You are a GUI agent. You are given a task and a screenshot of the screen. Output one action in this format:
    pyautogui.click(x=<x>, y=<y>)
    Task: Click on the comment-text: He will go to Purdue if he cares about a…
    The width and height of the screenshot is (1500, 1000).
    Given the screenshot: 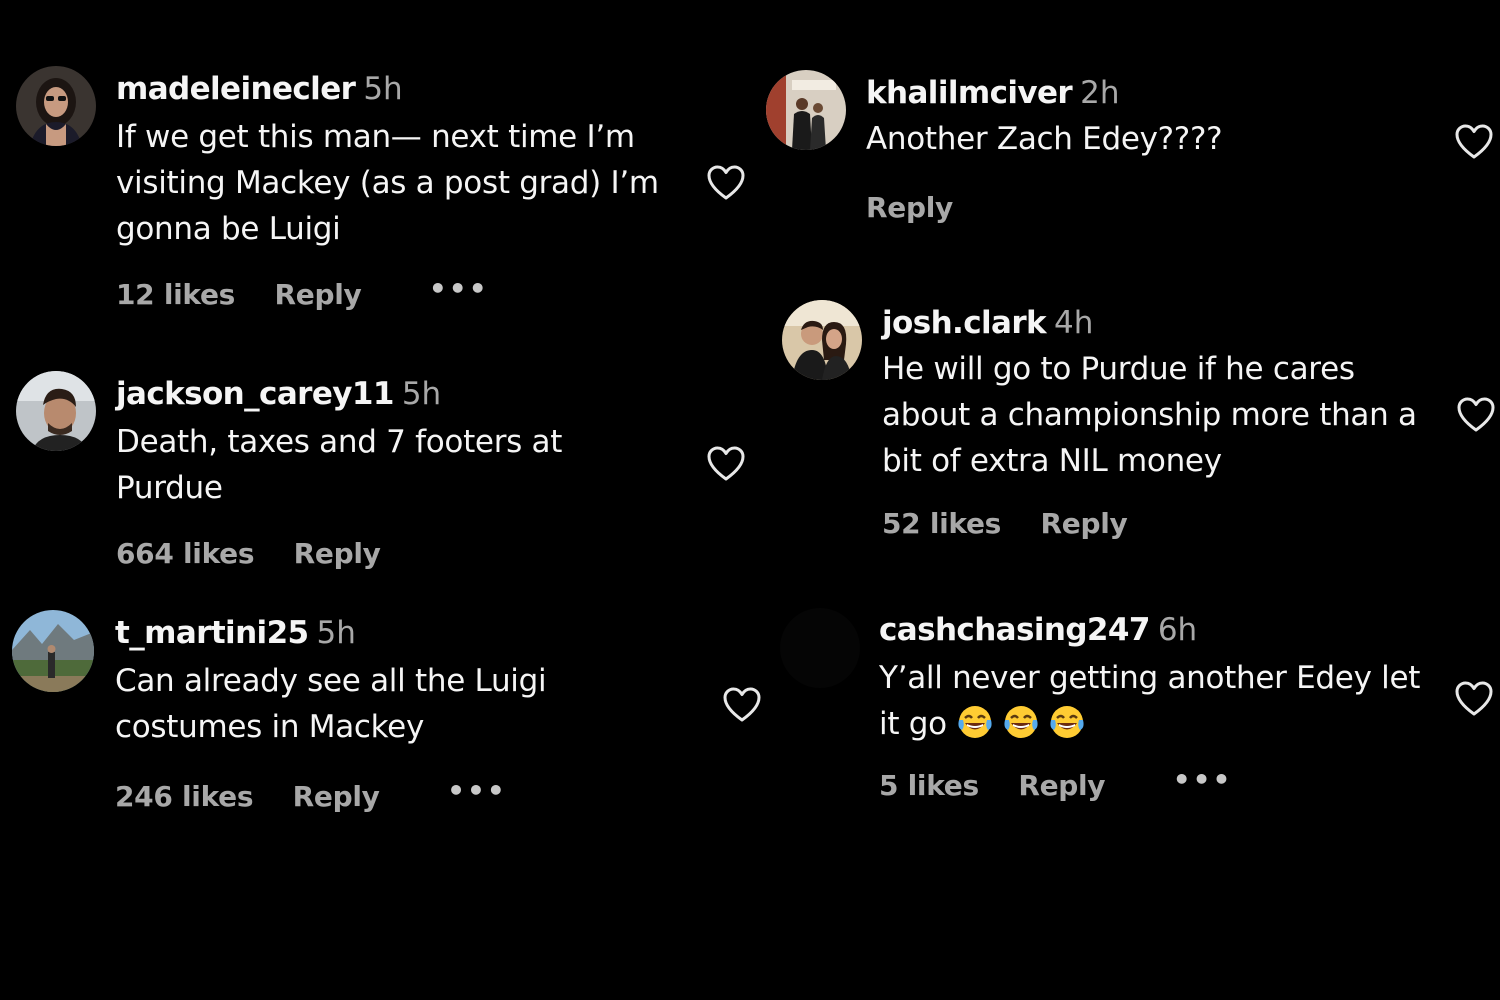 What is the action you would take?
    pyautogui.click(x=1149, y=415)
    